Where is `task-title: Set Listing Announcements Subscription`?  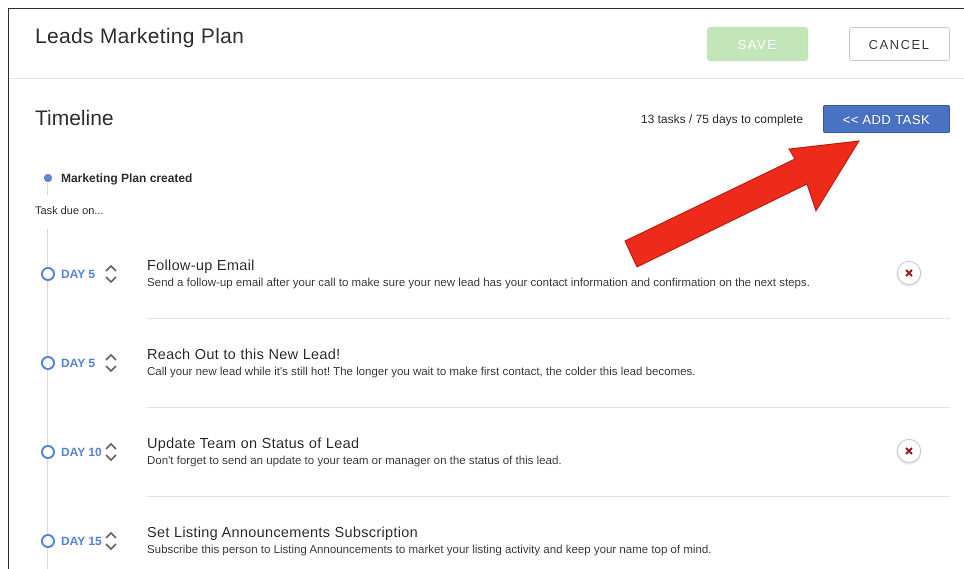 task-title: Set Listing Announcements Subscription is located at coordinates (283, 533).